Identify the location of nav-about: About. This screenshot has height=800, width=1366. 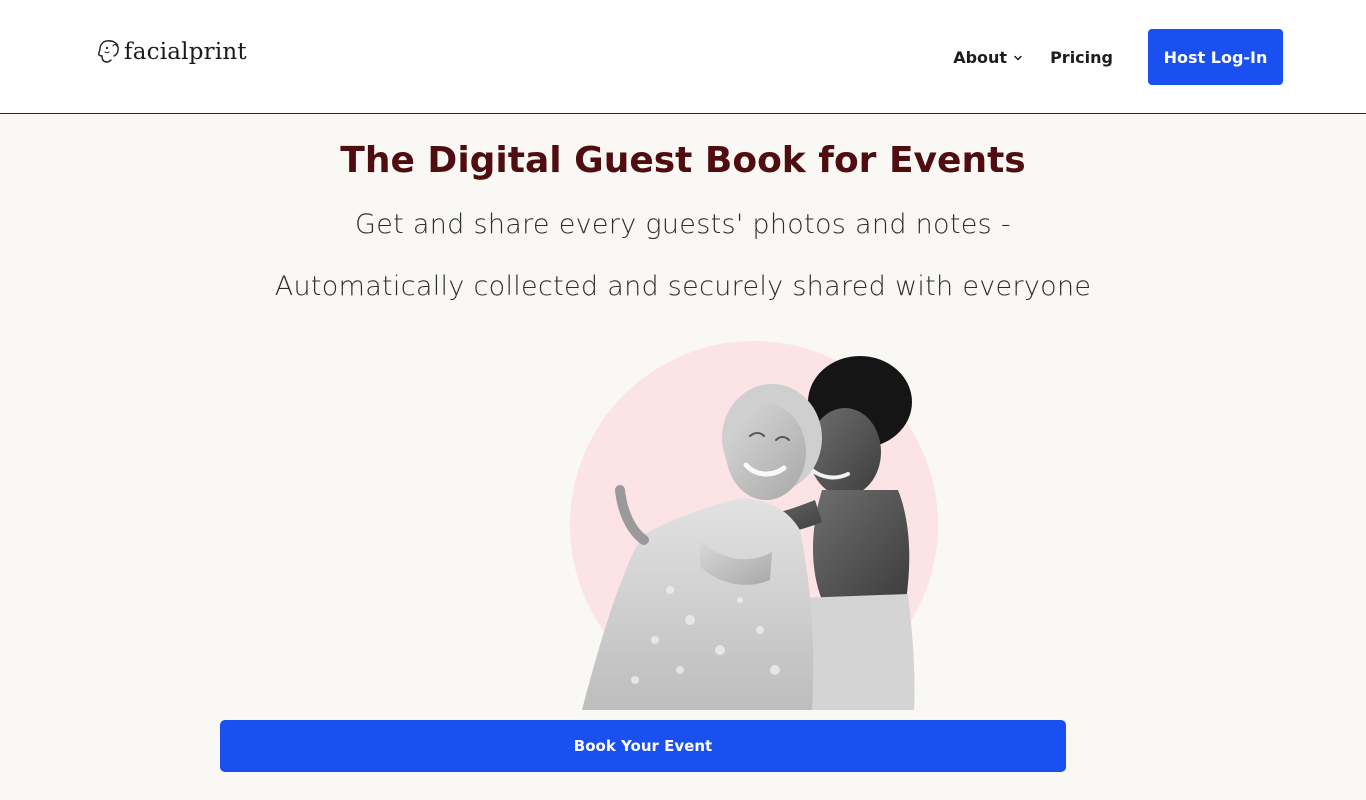
(988, 57).